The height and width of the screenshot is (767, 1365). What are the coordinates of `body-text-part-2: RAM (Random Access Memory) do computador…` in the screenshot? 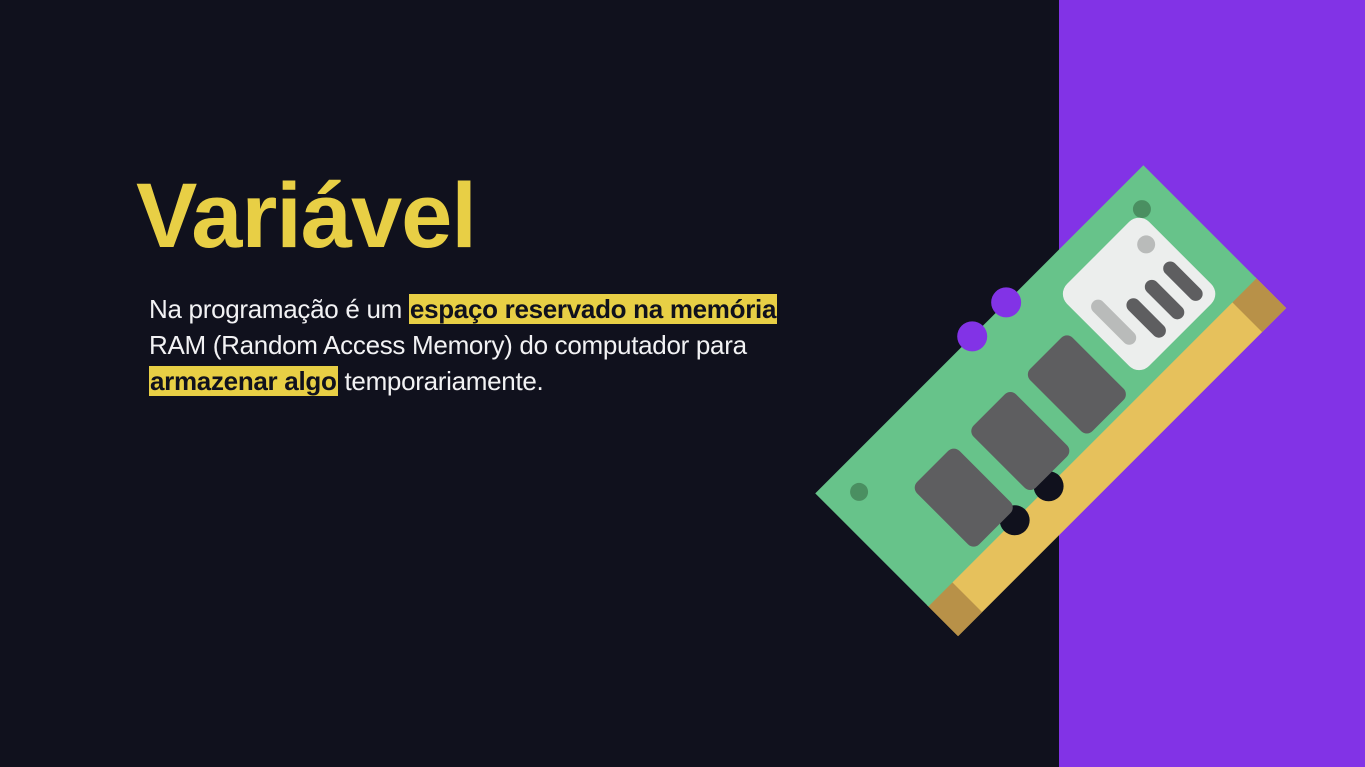 It's located at (448, 345).